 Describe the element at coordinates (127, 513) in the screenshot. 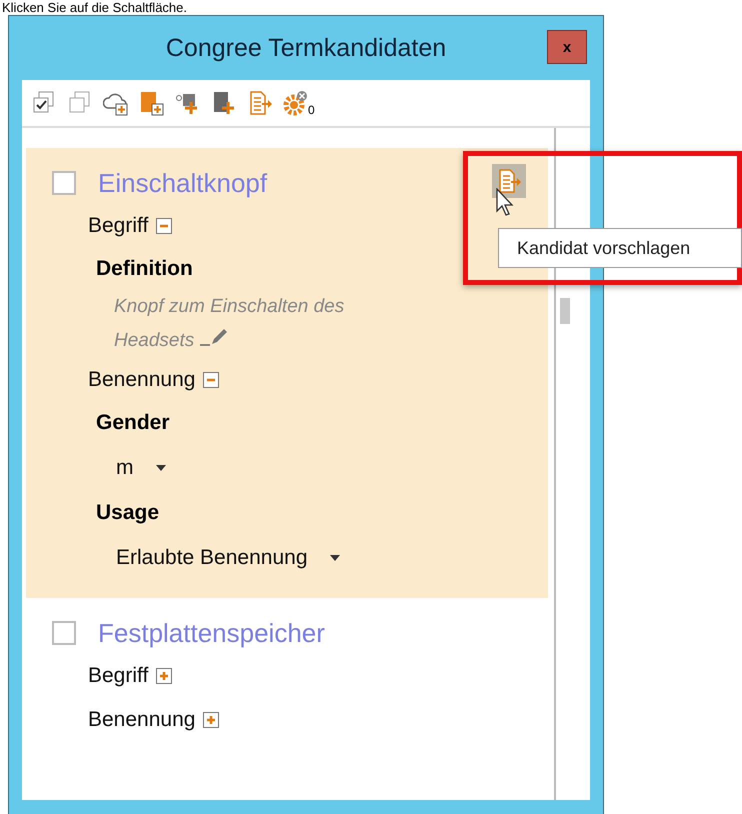

I see `field-label: Usage` at that location.